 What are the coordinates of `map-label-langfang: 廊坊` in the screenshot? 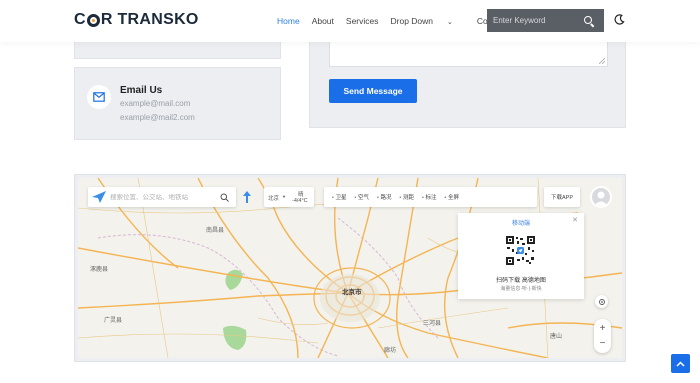 It's located at (390, 351).